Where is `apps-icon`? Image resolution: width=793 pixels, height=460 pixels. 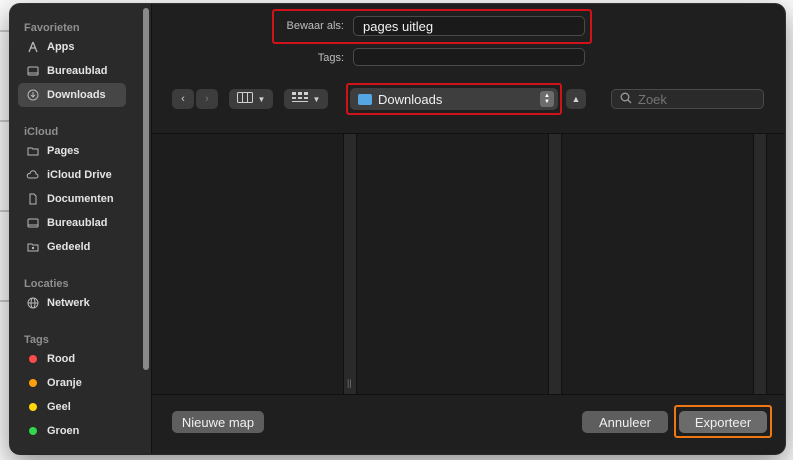 apps-icon is located at coordinates (32, 47).